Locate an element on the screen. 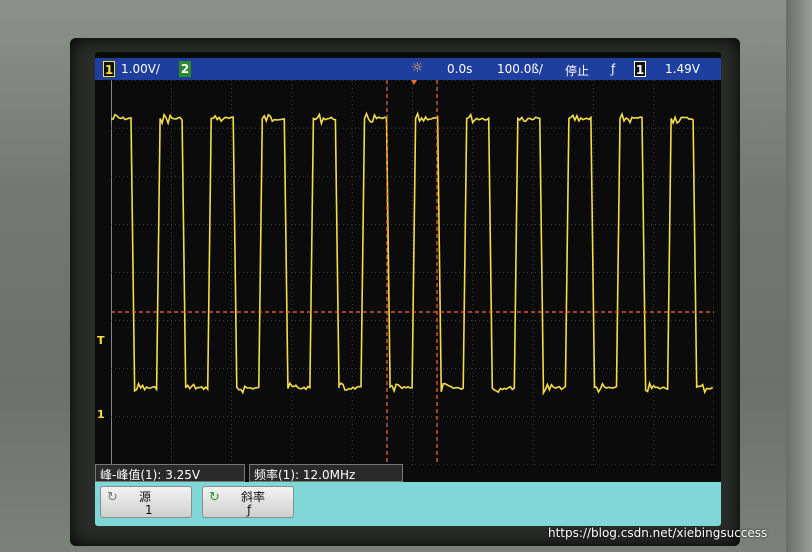 Image resolution: width=812 pixels, height=552 pixels. intensity-icon: ☼ is located at coordinates (417, 68).